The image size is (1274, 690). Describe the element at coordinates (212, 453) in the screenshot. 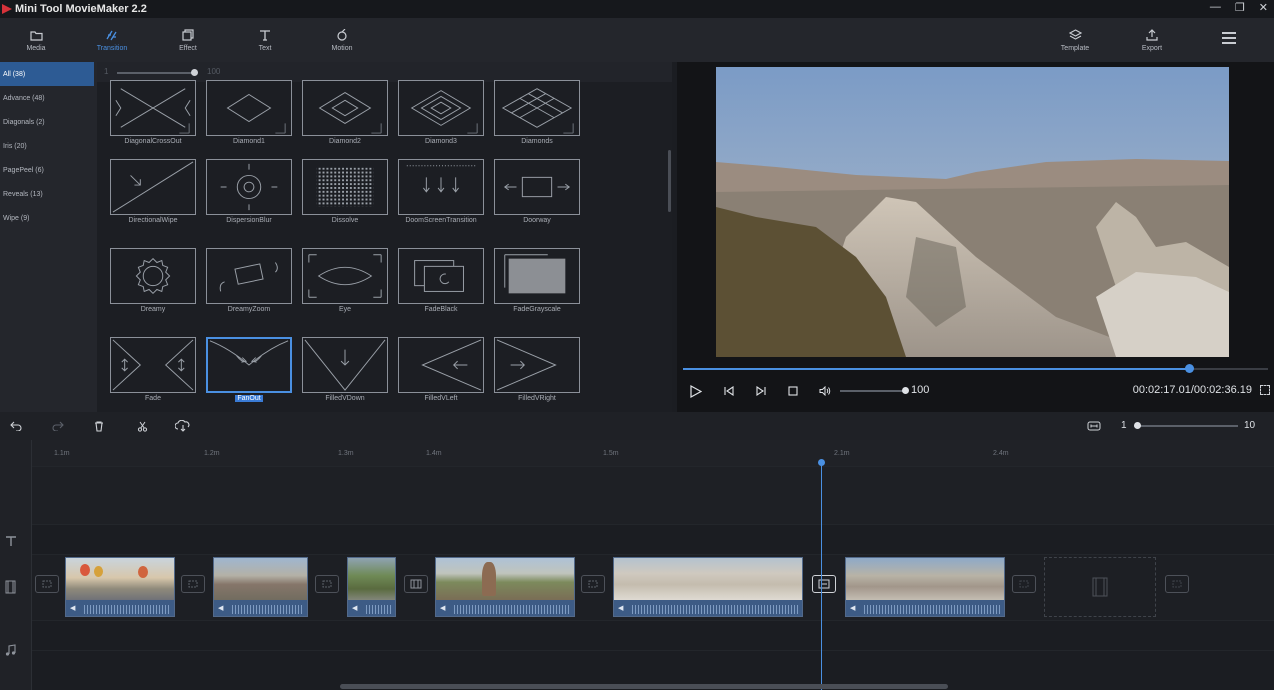

I see `ruler-tick: 1.2m` at that location.